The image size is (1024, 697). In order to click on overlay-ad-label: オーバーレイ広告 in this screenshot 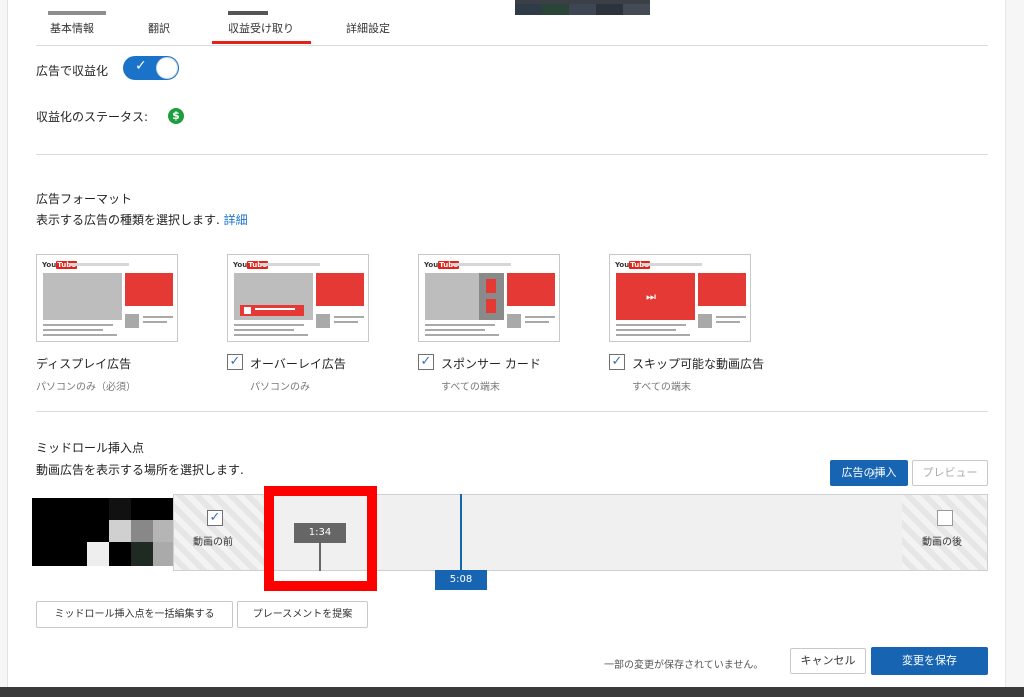, I will do `click(298, 364)`.